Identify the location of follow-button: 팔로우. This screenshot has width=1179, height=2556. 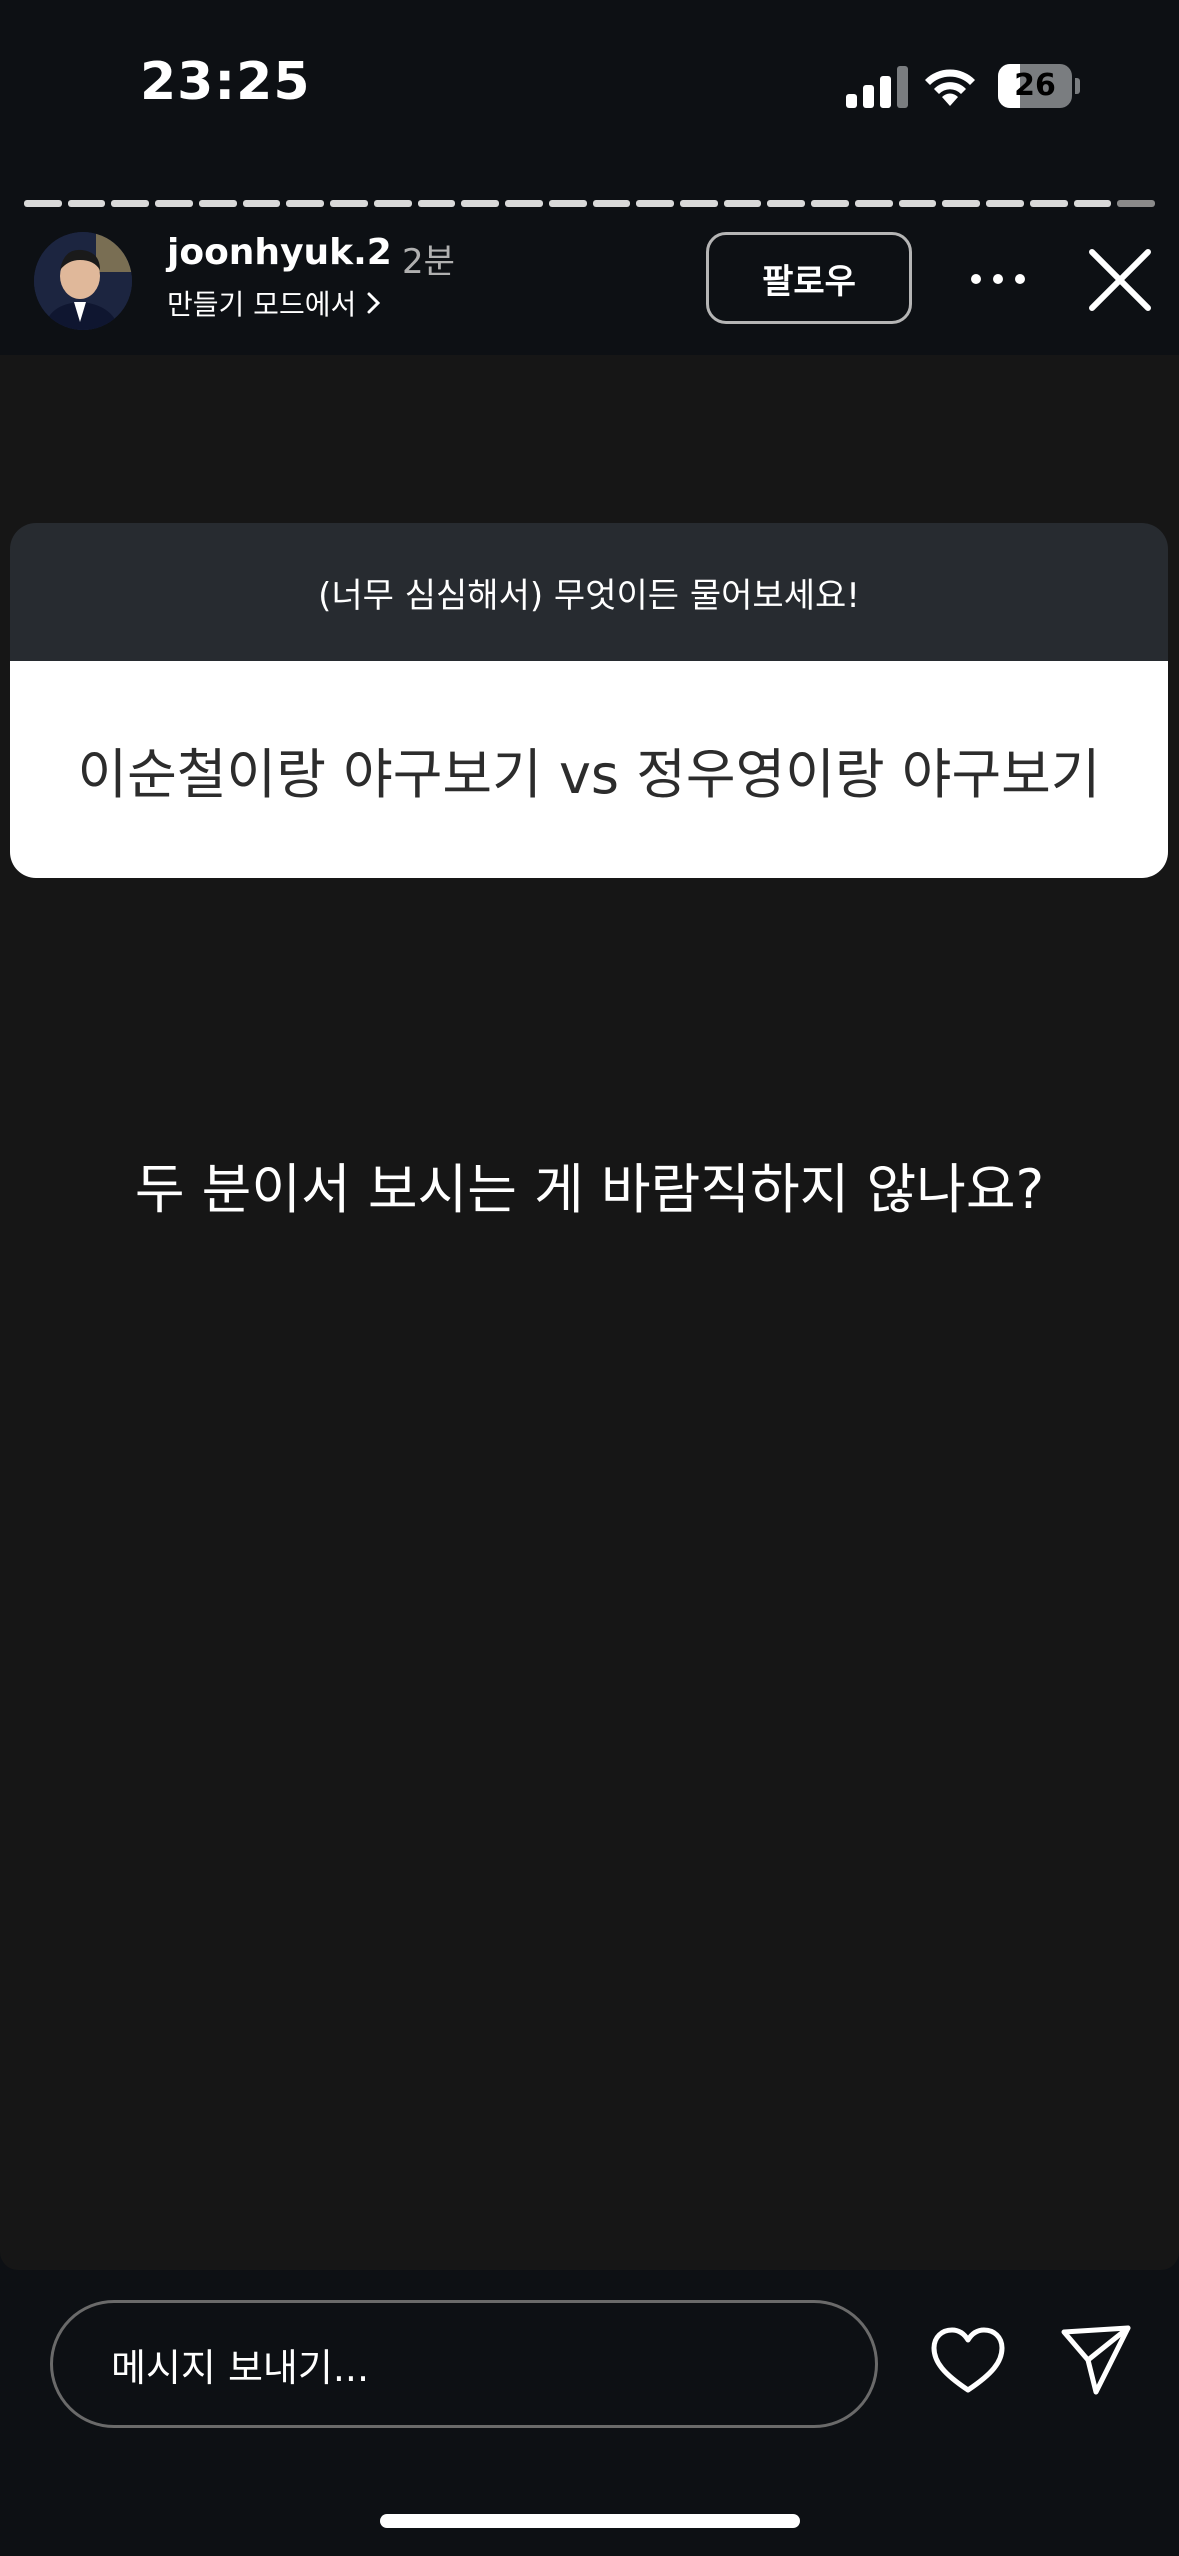
(809, 278).